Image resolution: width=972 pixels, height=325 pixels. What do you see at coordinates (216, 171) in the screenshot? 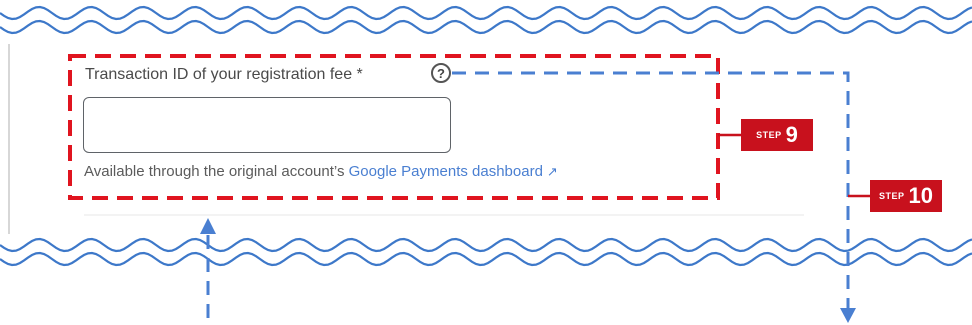
I see `helper-text-prefix: Available through the original account’s` at bounding box center [216, 171].